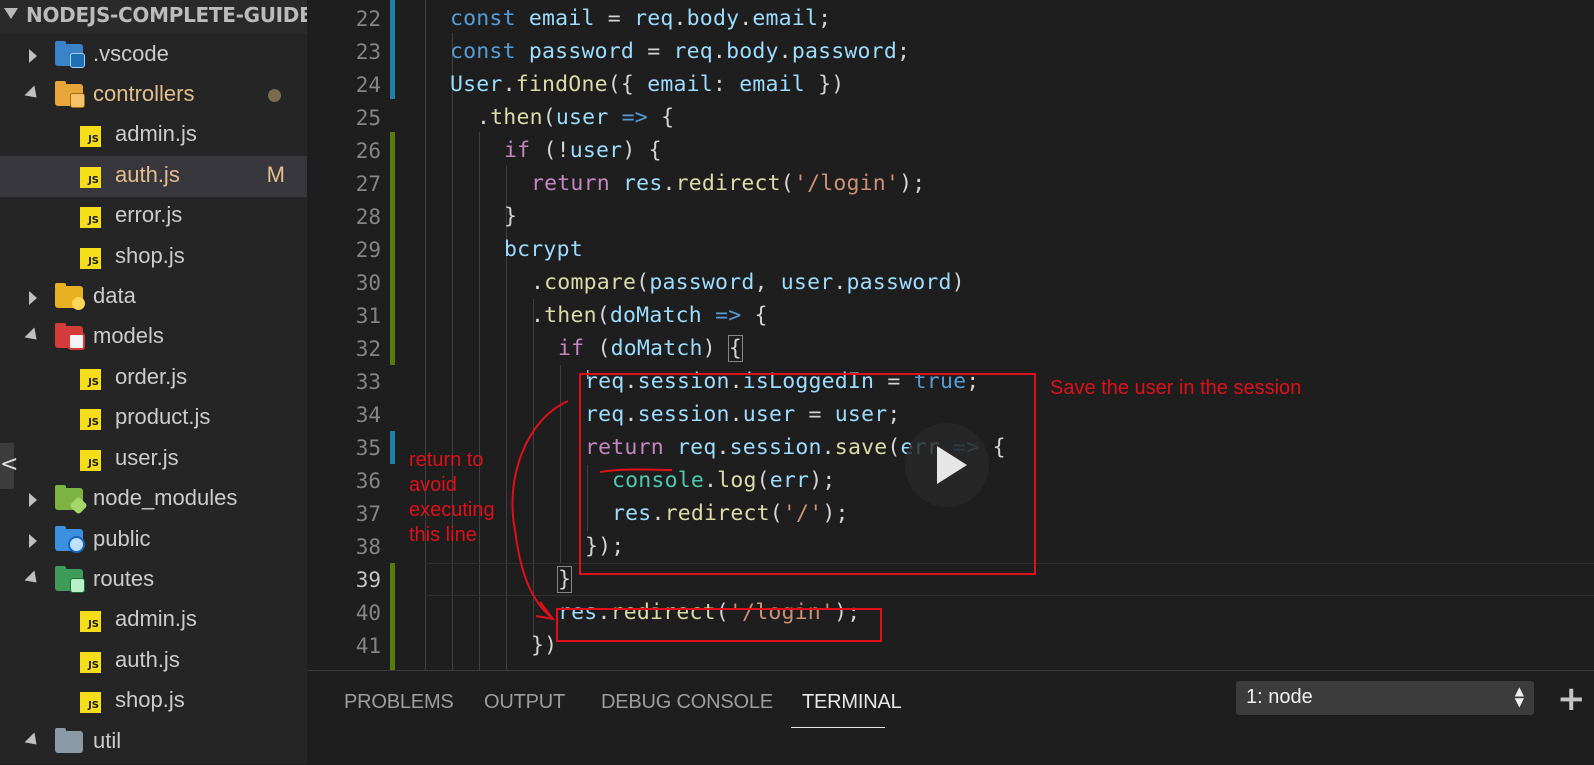 This screenshot has height=765, width=1594. What do you see at coordinates (1279, 697) in the screenshot?
I see `terminal-select-value: 1: node` at bounding box center [1279, 697].